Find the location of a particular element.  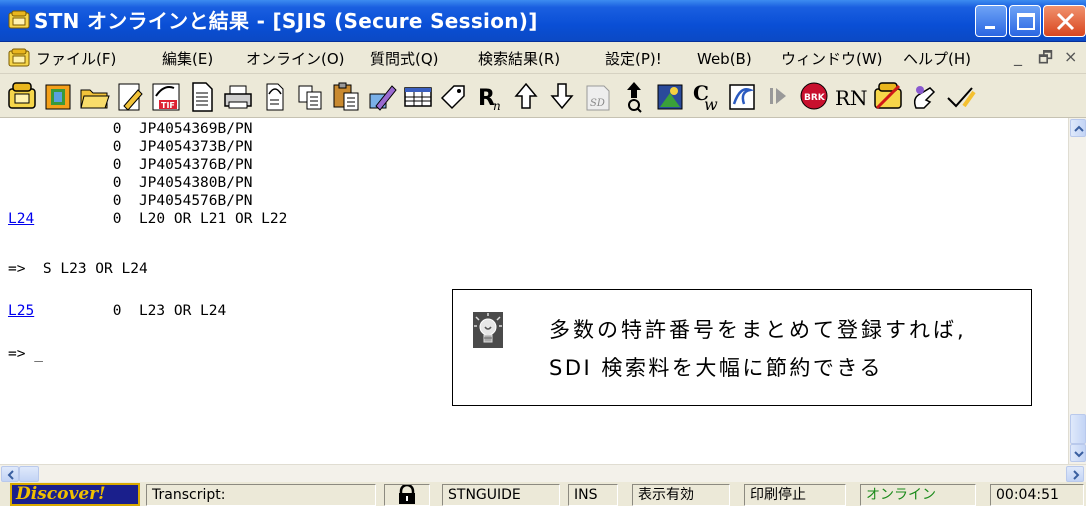

brk-icon: BRK is located at coordinates (814, 96).